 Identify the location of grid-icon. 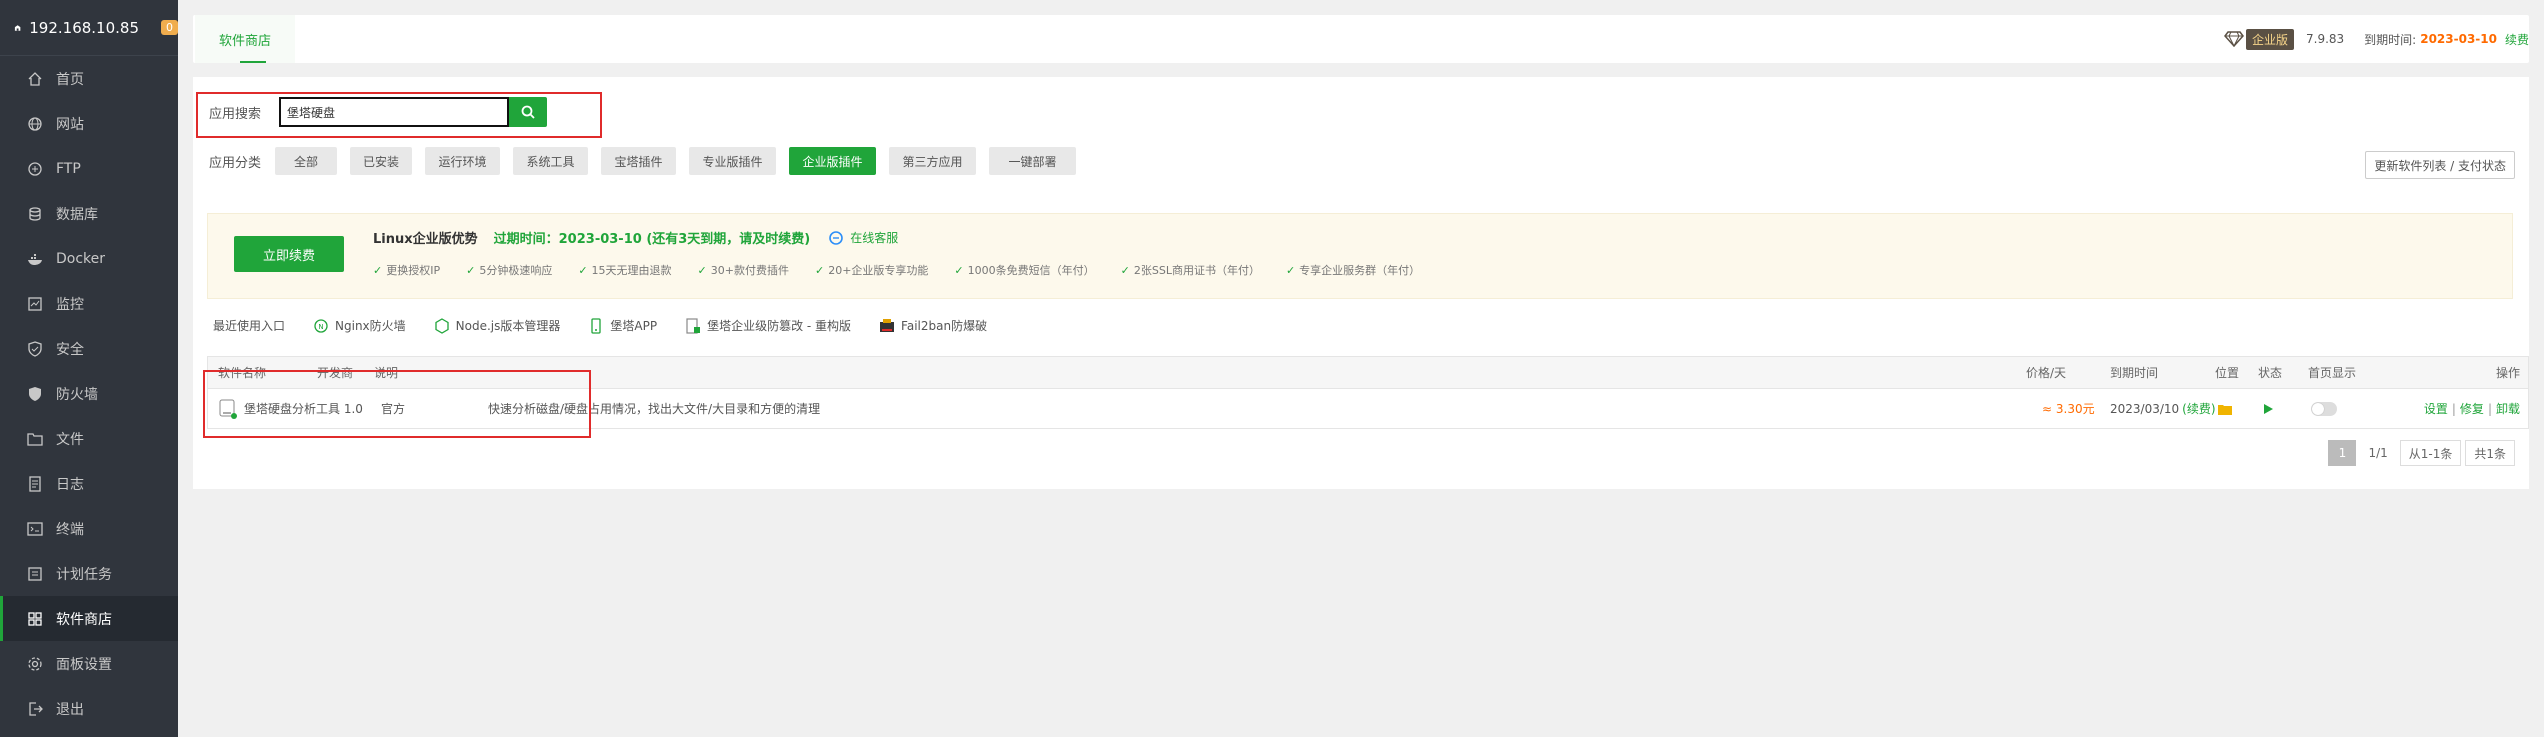
(35, 619).